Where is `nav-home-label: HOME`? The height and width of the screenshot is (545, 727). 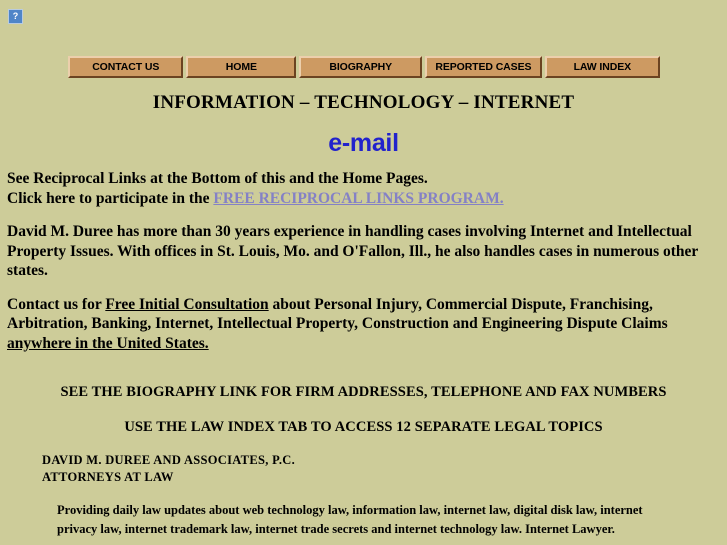 nav-home-label: HOME is located at coordinates (241, 67).